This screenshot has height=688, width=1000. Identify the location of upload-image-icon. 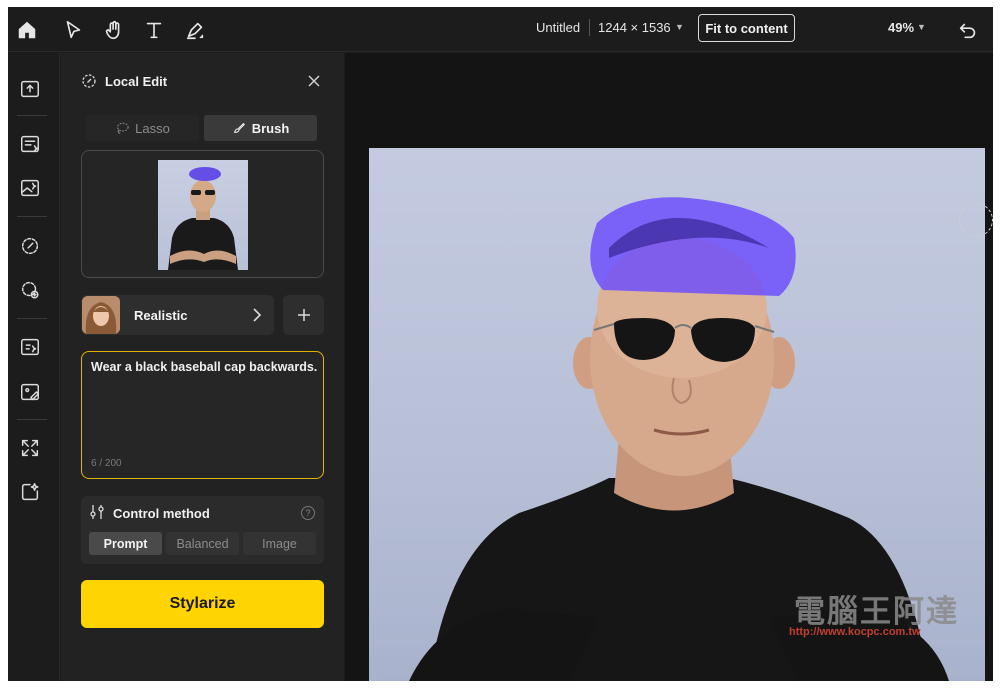
(31, 90).